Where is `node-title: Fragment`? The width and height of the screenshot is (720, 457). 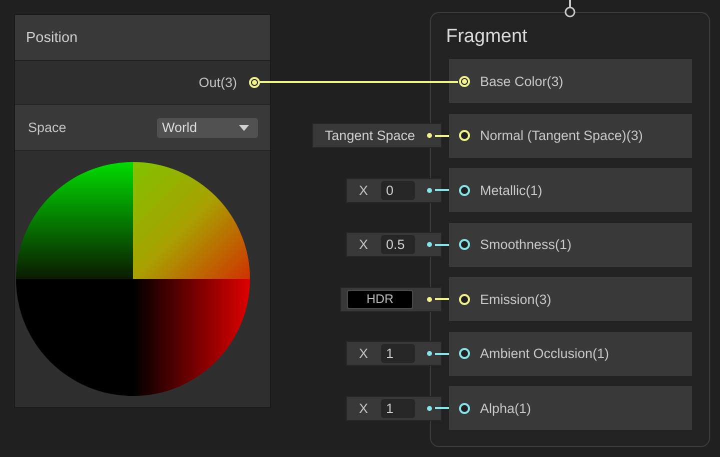
node-title: Fragment is located at coordinates (486, 36).